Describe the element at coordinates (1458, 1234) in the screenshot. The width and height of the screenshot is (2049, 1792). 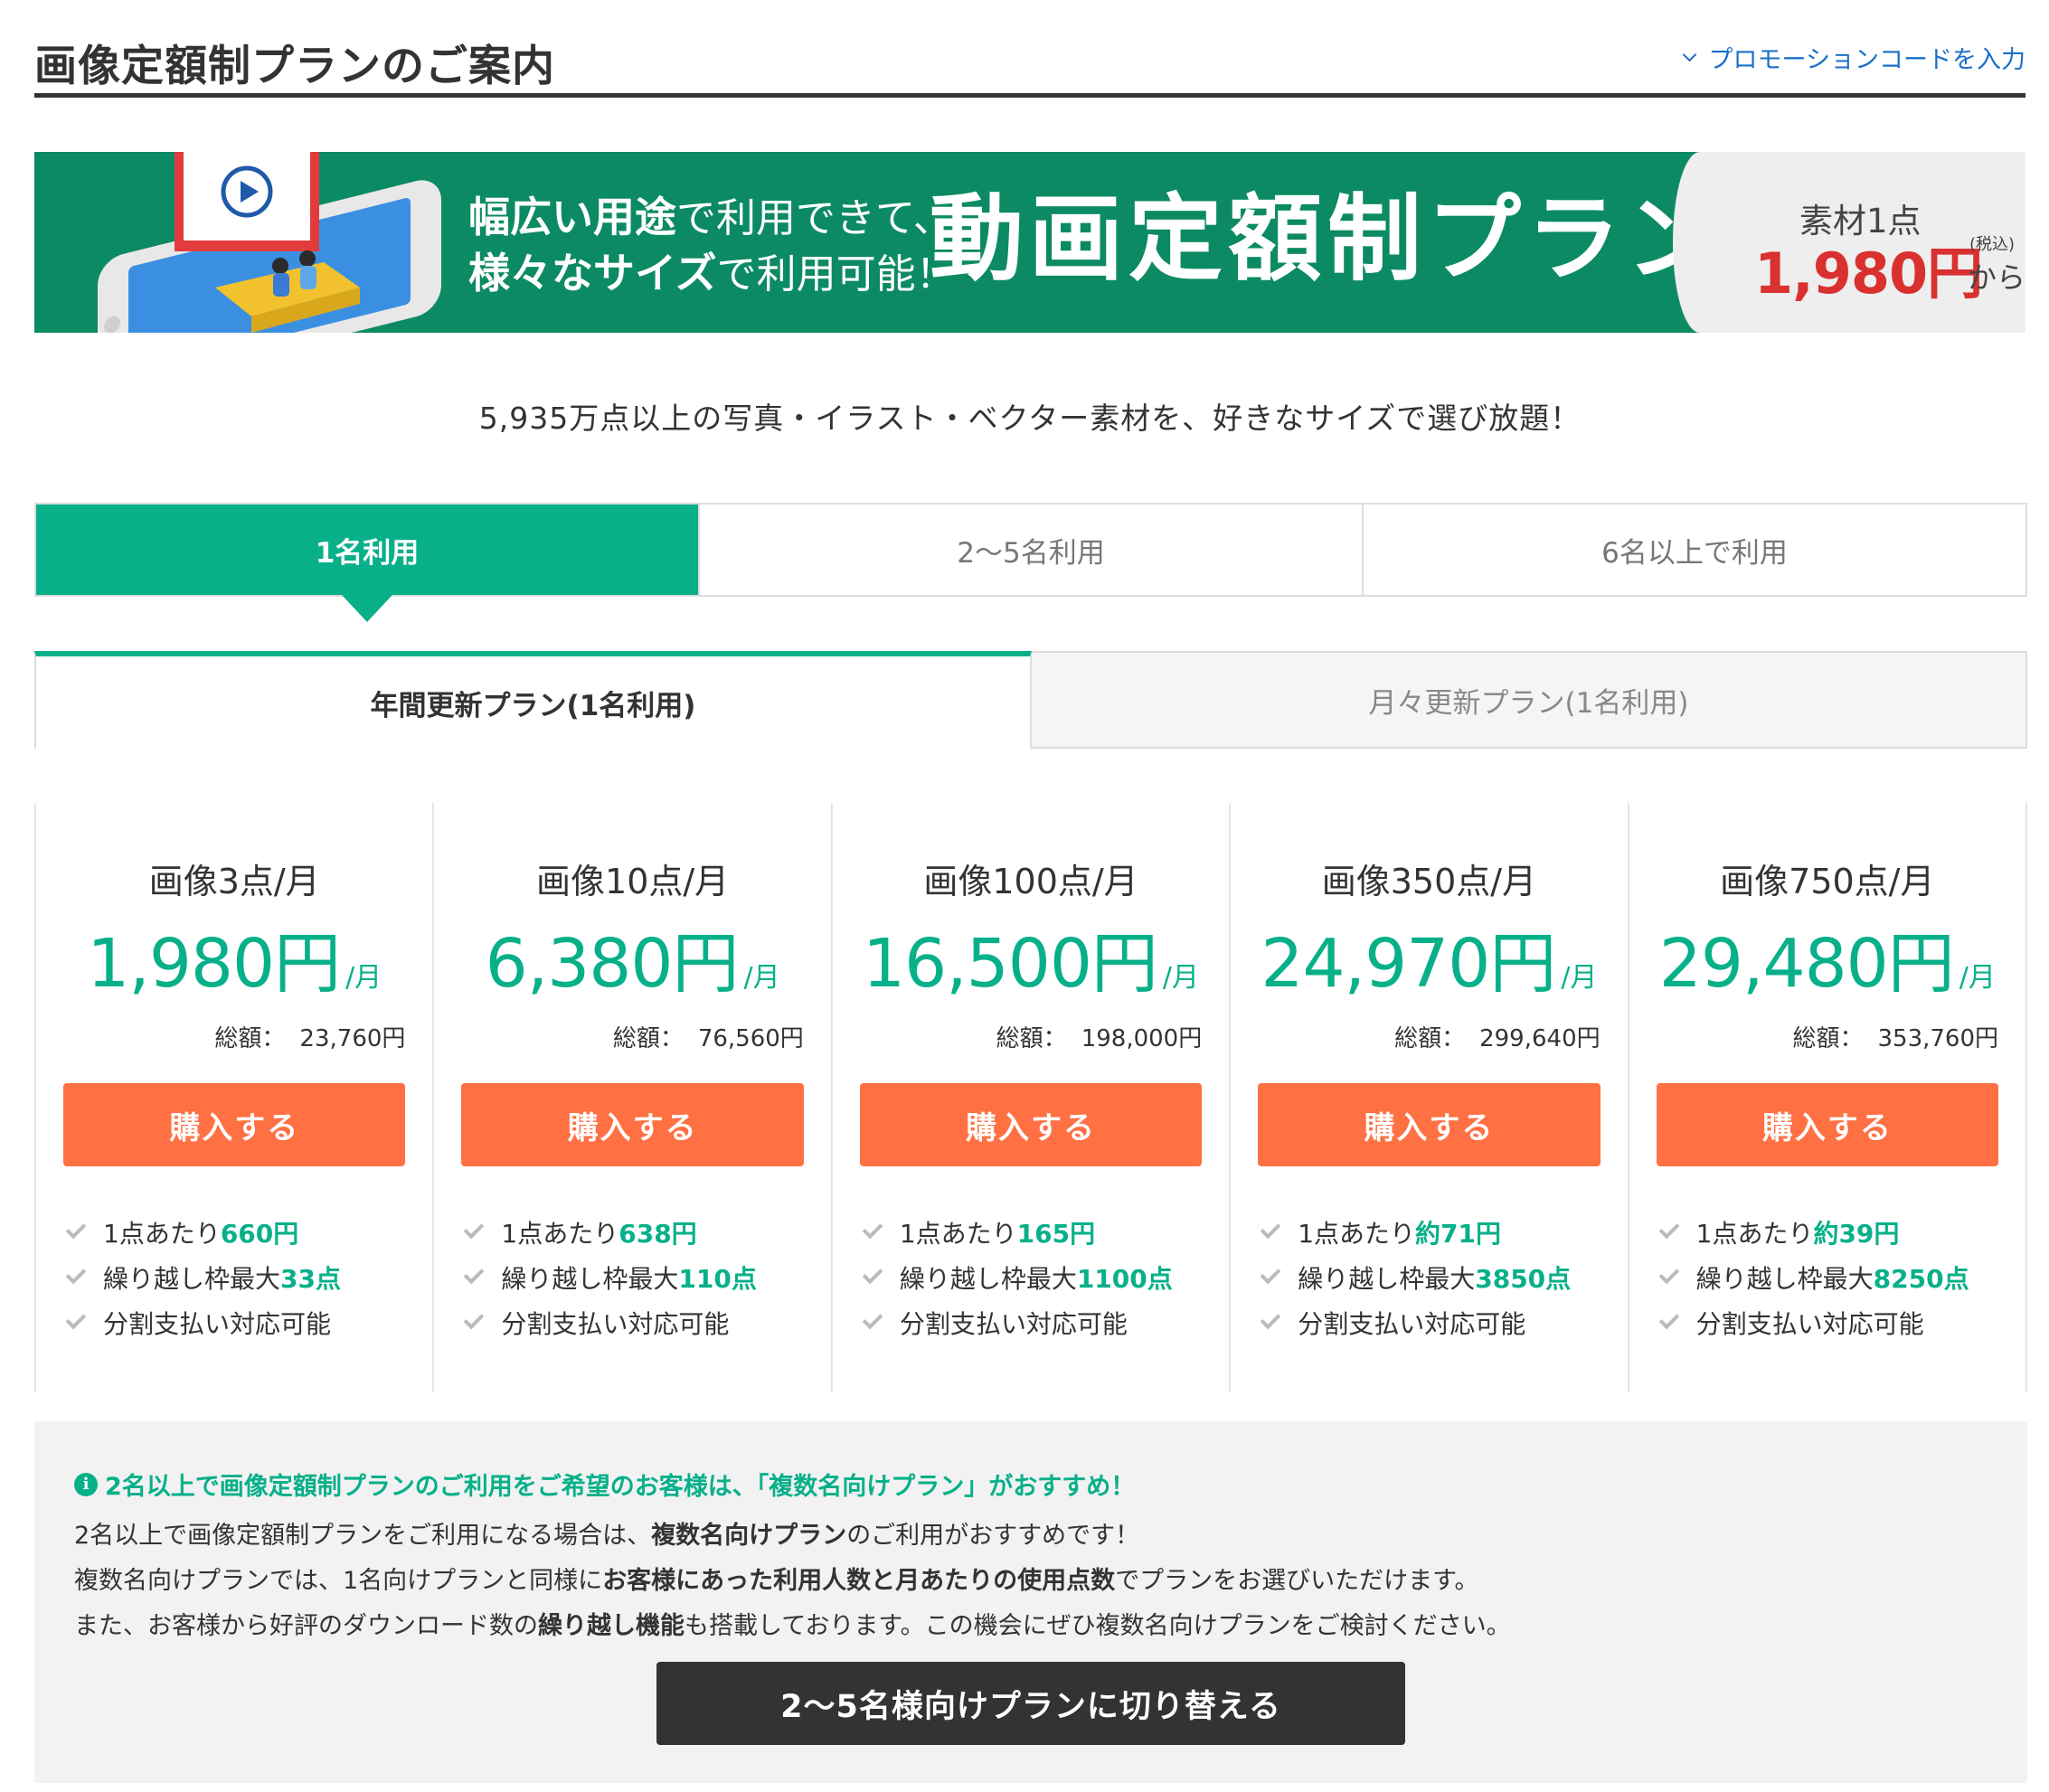
I see `feature-value: 約71円` at that location.